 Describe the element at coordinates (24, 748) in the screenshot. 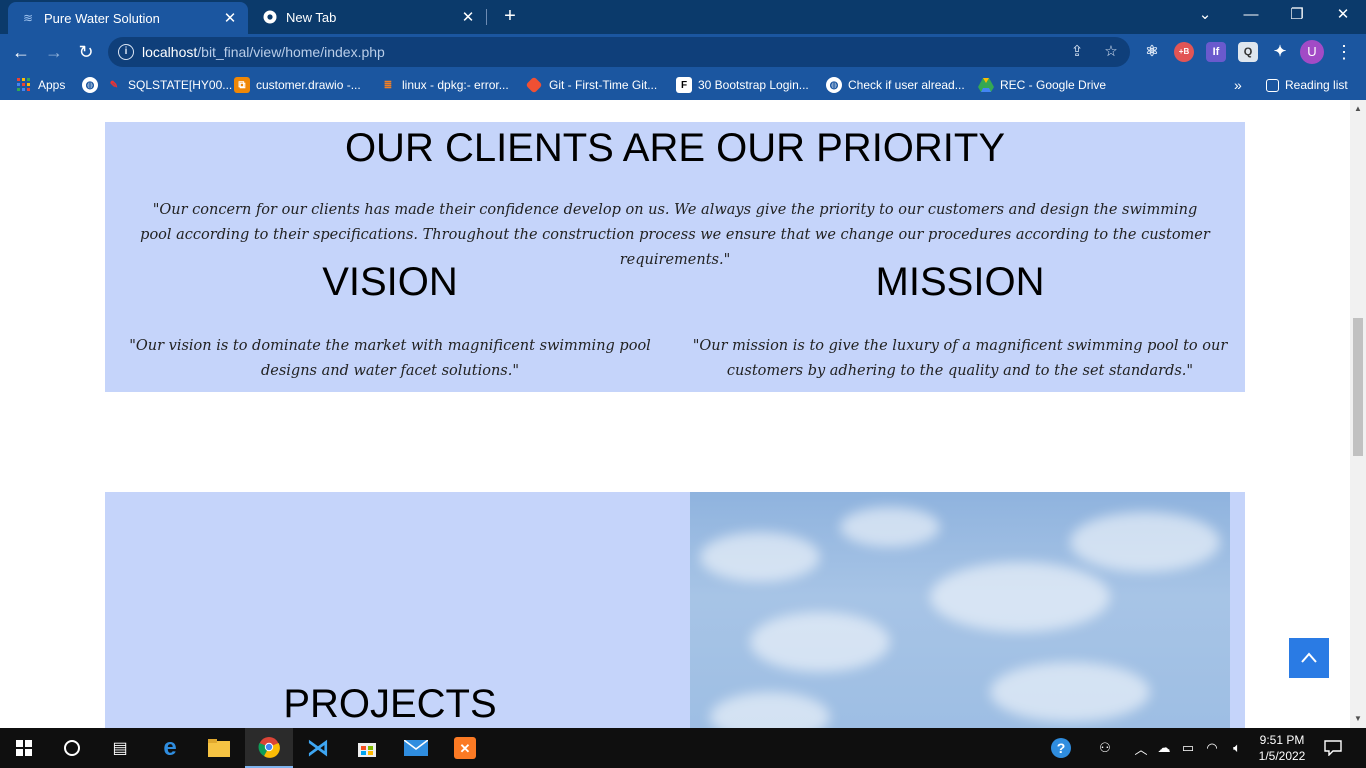

I see `windows-start-icon` at that location.